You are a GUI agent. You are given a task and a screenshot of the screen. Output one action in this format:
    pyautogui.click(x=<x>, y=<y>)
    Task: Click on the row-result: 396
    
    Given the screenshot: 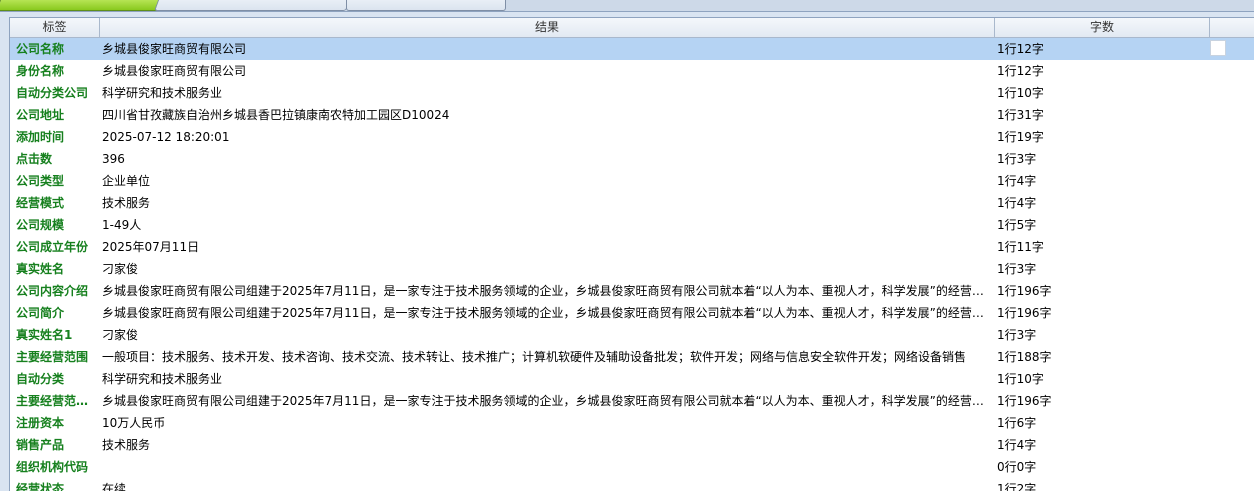 What is the action you would take?
    pyautogui.click(x=547, y=159)
    